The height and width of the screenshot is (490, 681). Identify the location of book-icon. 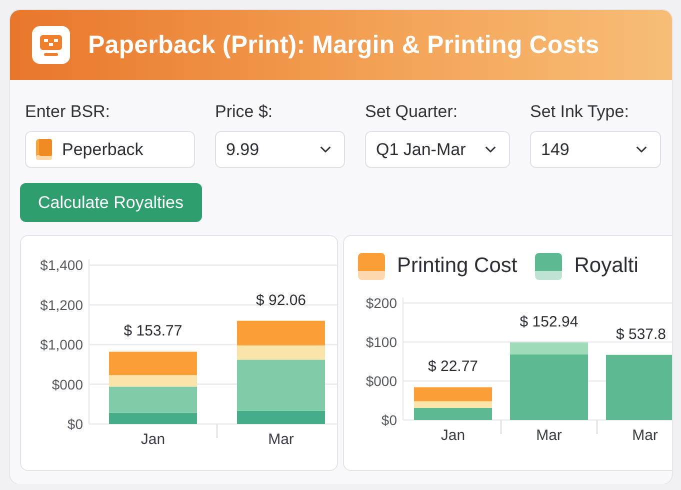
(44, 149).